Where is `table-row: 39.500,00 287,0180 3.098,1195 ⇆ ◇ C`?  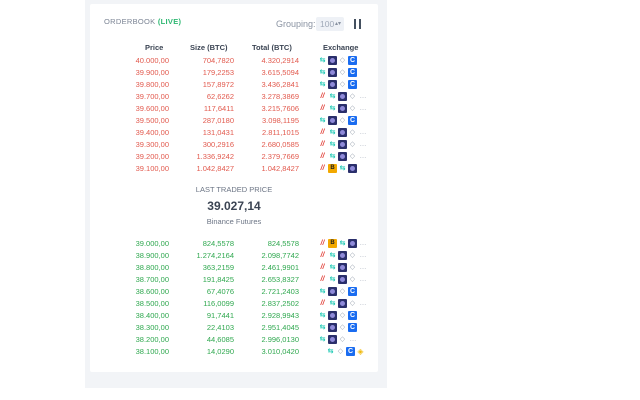
table-row: 39.500,00 287,0180 3.098,1195 ⇆ ◇ C is located at coordinates (234, 121).